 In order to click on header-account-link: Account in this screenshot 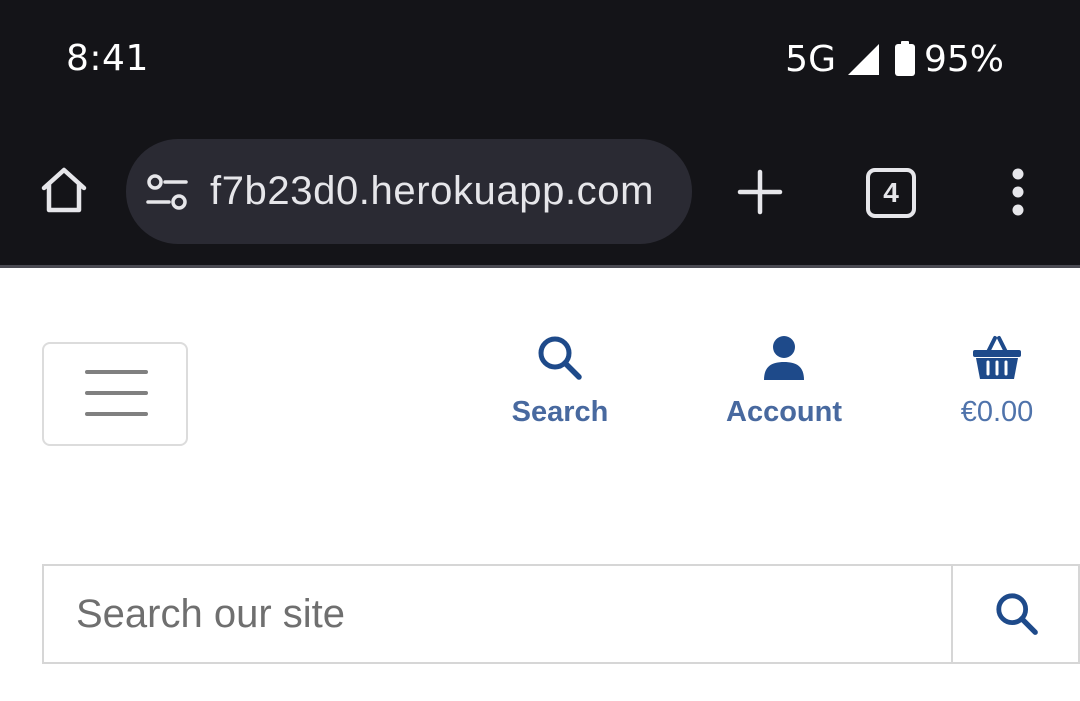, I will do `click(784, 385)`.